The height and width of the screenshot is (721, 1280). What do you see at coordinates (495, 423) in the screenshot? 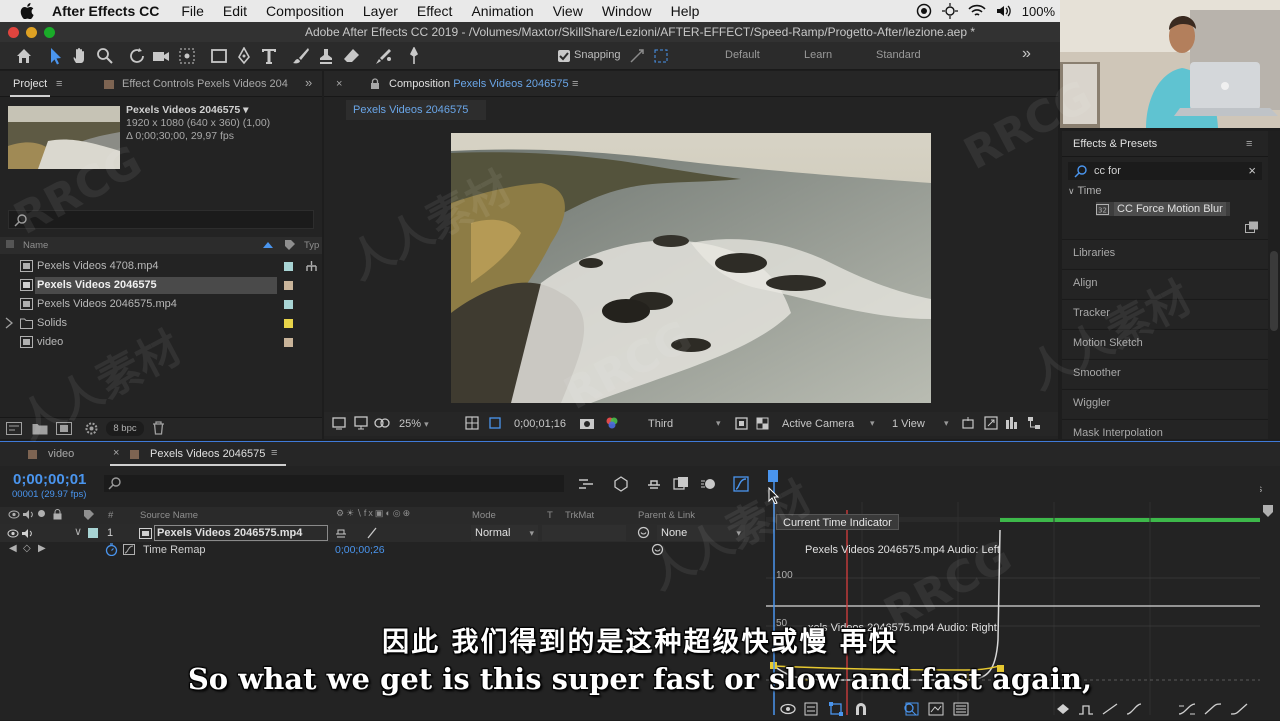
I see `region-of-interest-icon` at bounding box center [495, 423].